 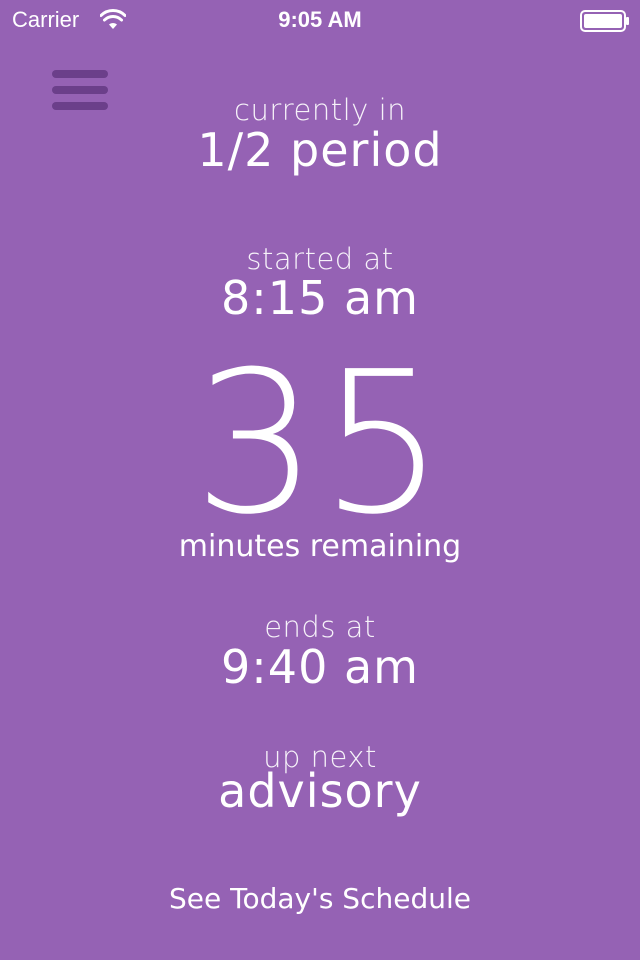 What do you see at coordinates (320, 791) in the screenshot?
I see `next-period-value: advisory` at bounding box center [320, 791].